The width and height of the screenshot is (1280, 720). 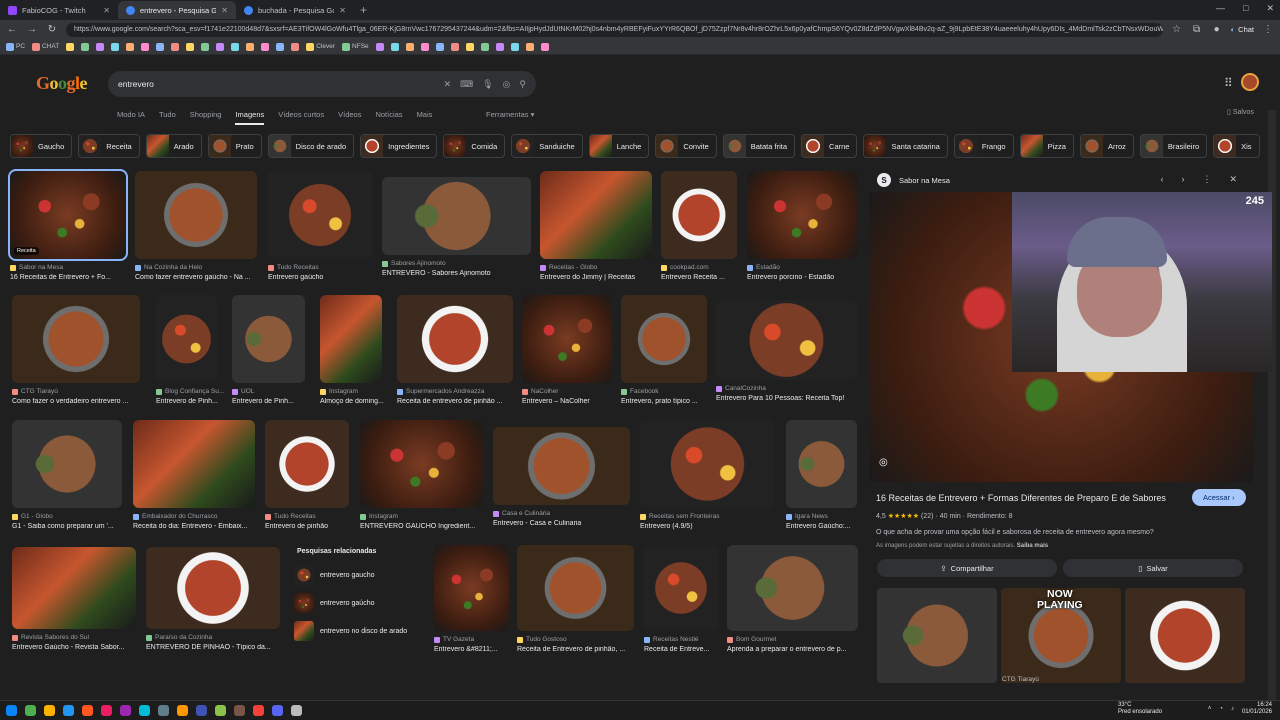 What do you see at coordinates (1257, 709) in the screenshot?
I see `clock: 16:24 01/01/2026` at bounding box center [1257, 709].